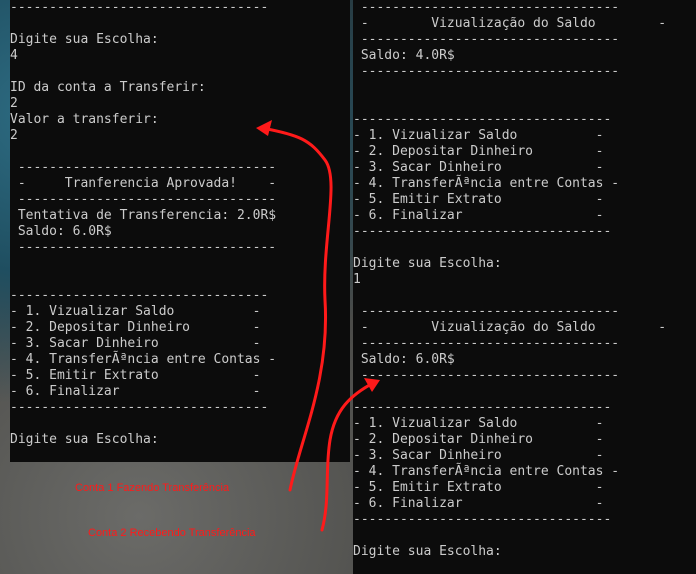 This screenshot has height=574, width=696. I want to click on terminal-line: Valor a transferir:, so click(84, 119).